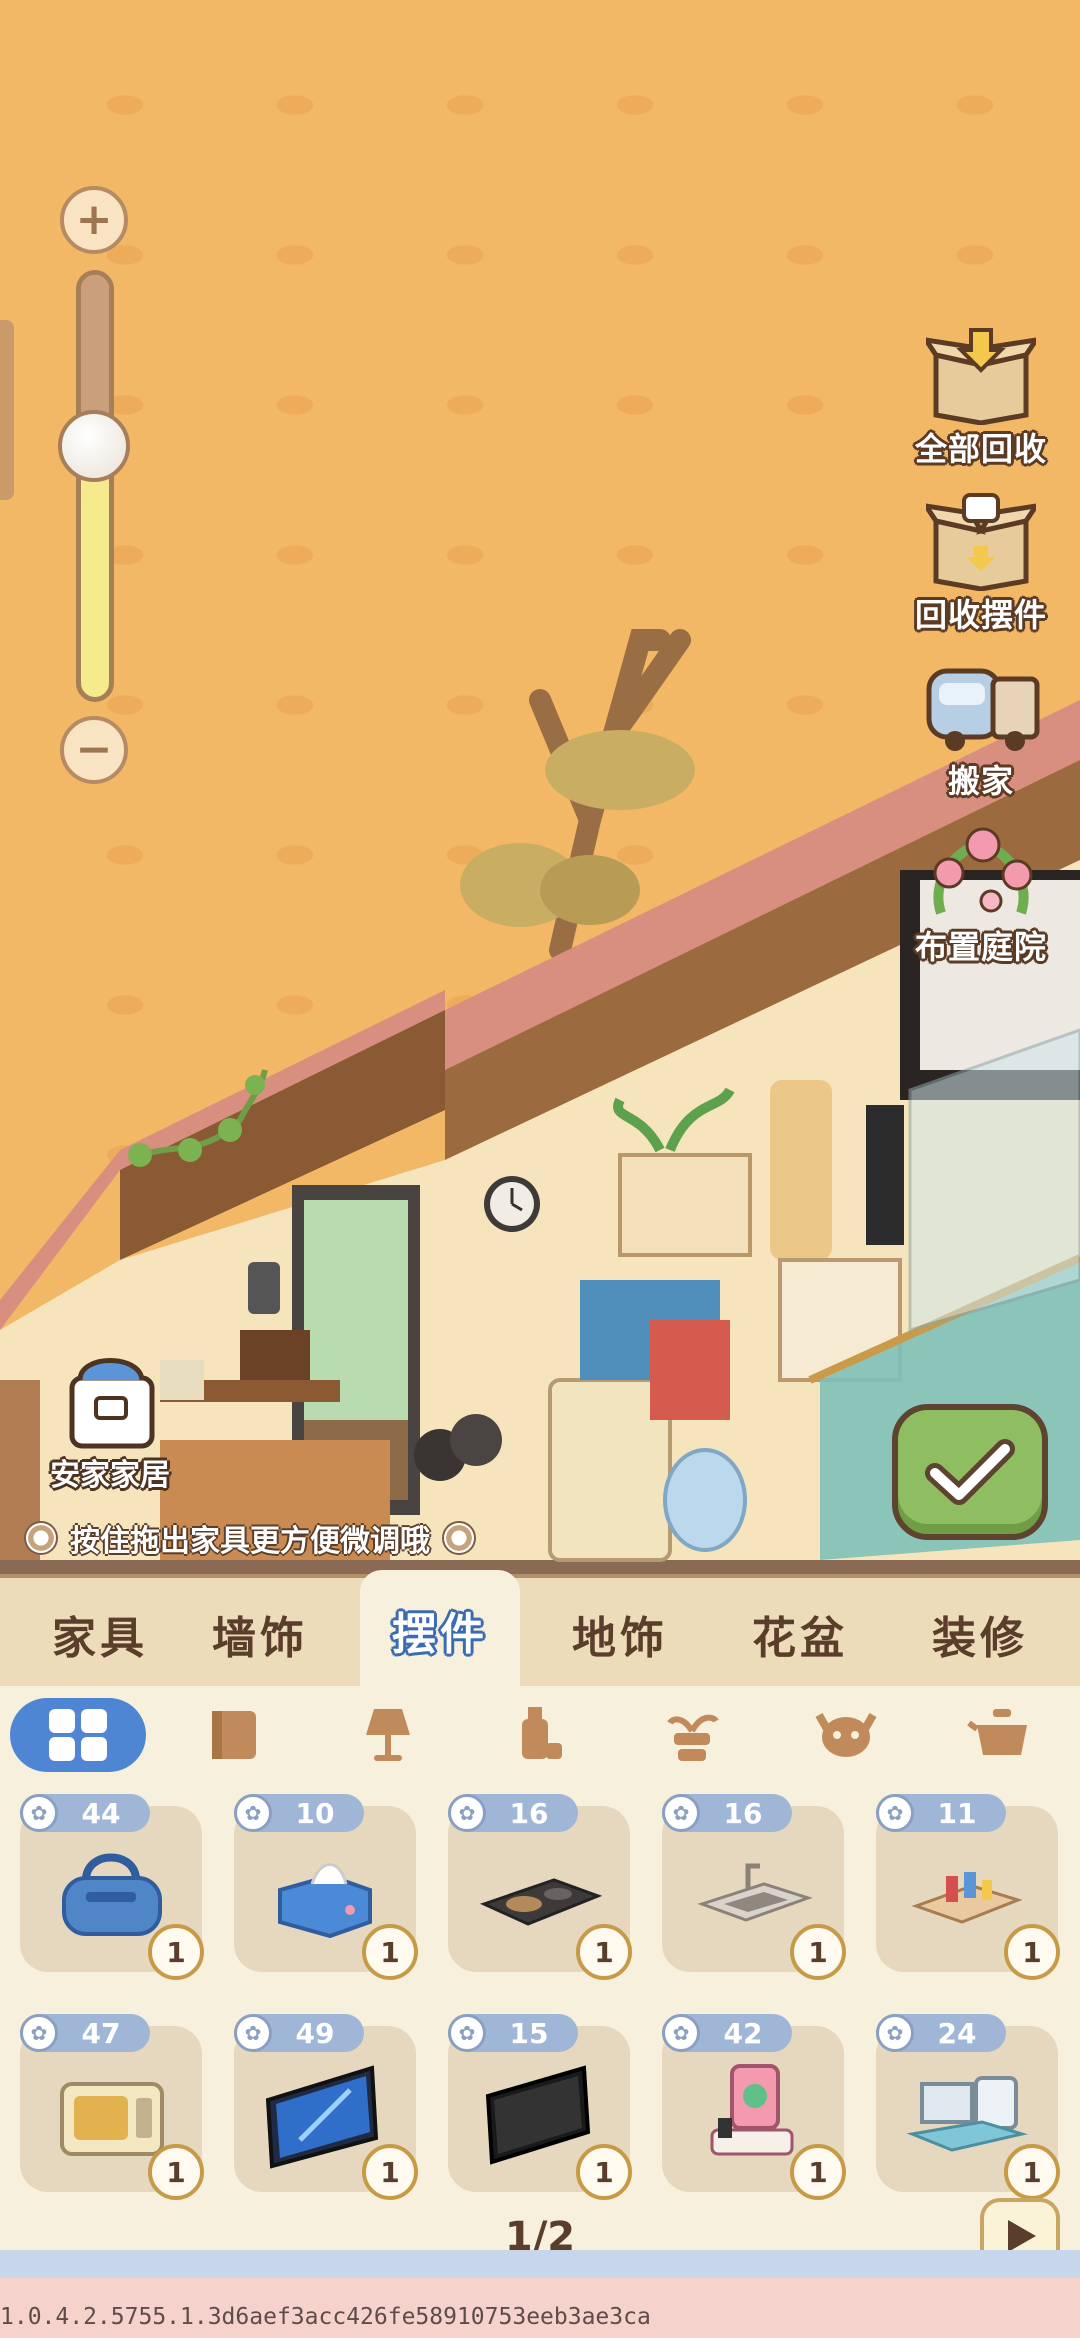 The height and width of the screenshot is (2338, 1080). I want to click on subcat-plant, so click(692, 1735).